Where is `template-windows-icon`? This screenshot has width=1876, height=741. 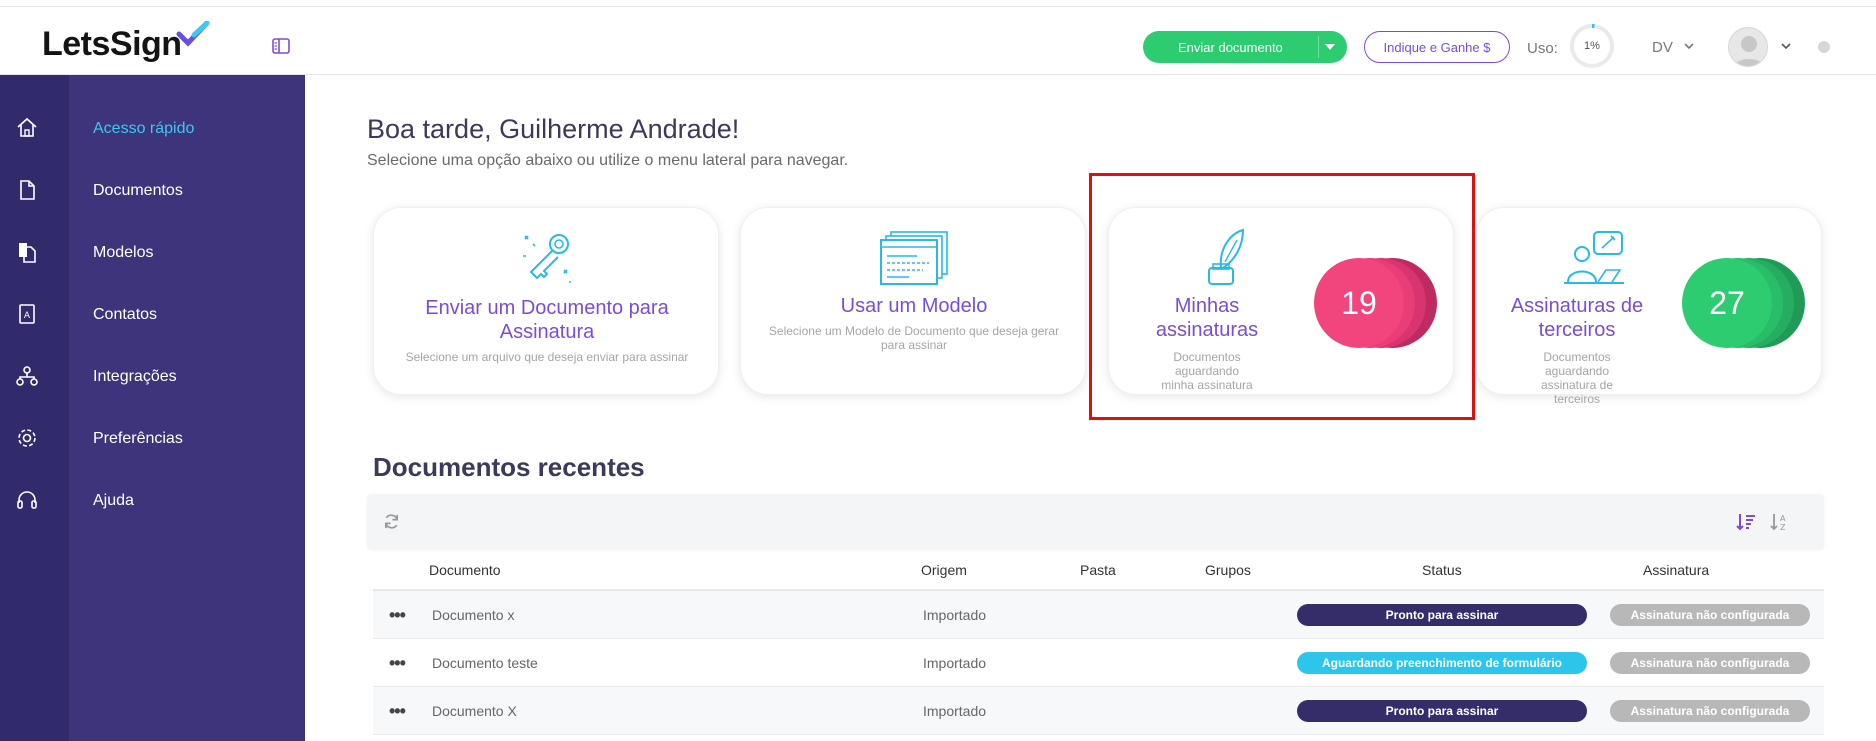 template-windows-icon is located at coordinates (914, 258).